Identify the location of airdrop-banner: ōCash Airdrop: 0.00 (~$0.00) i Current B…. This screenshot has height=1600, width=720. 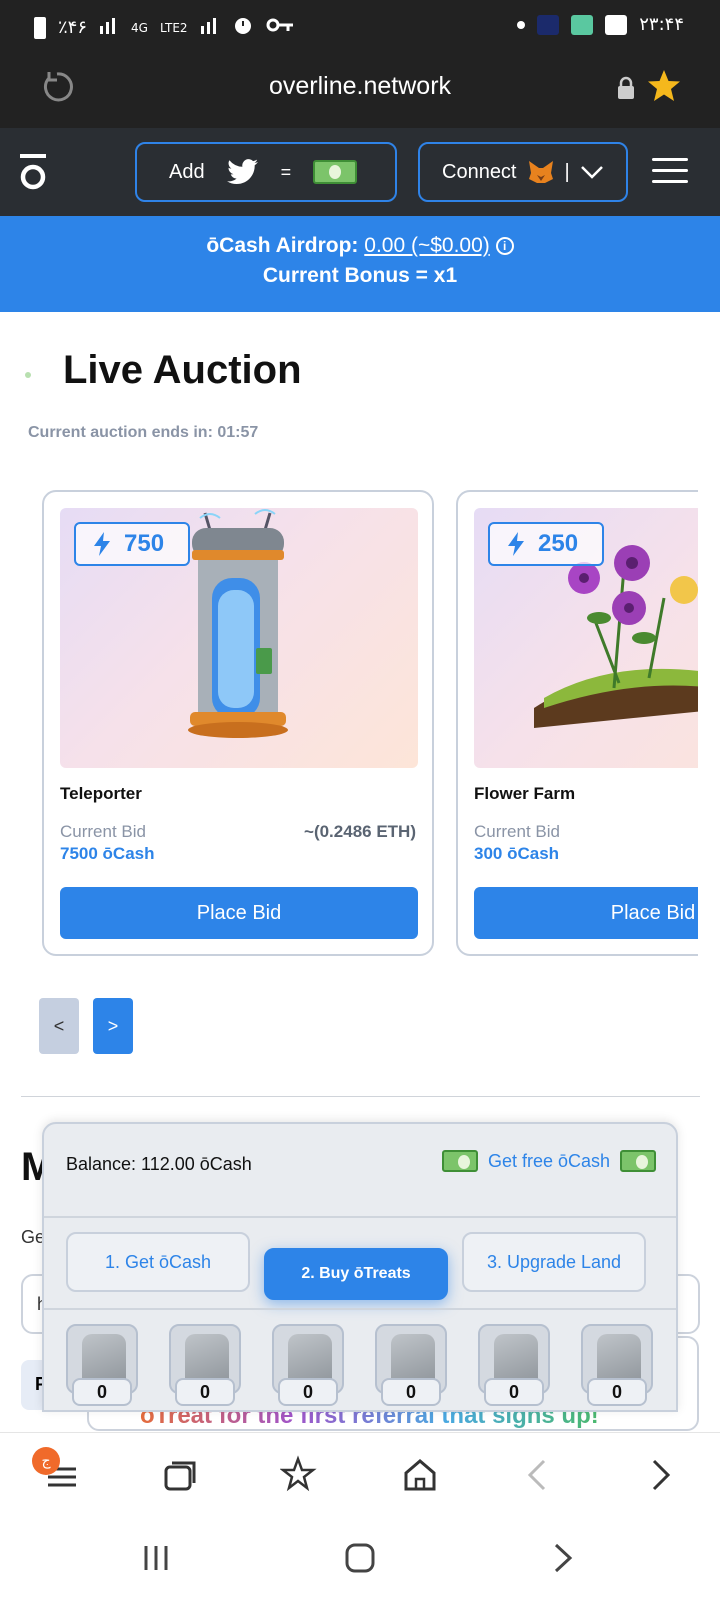
(360, 264).